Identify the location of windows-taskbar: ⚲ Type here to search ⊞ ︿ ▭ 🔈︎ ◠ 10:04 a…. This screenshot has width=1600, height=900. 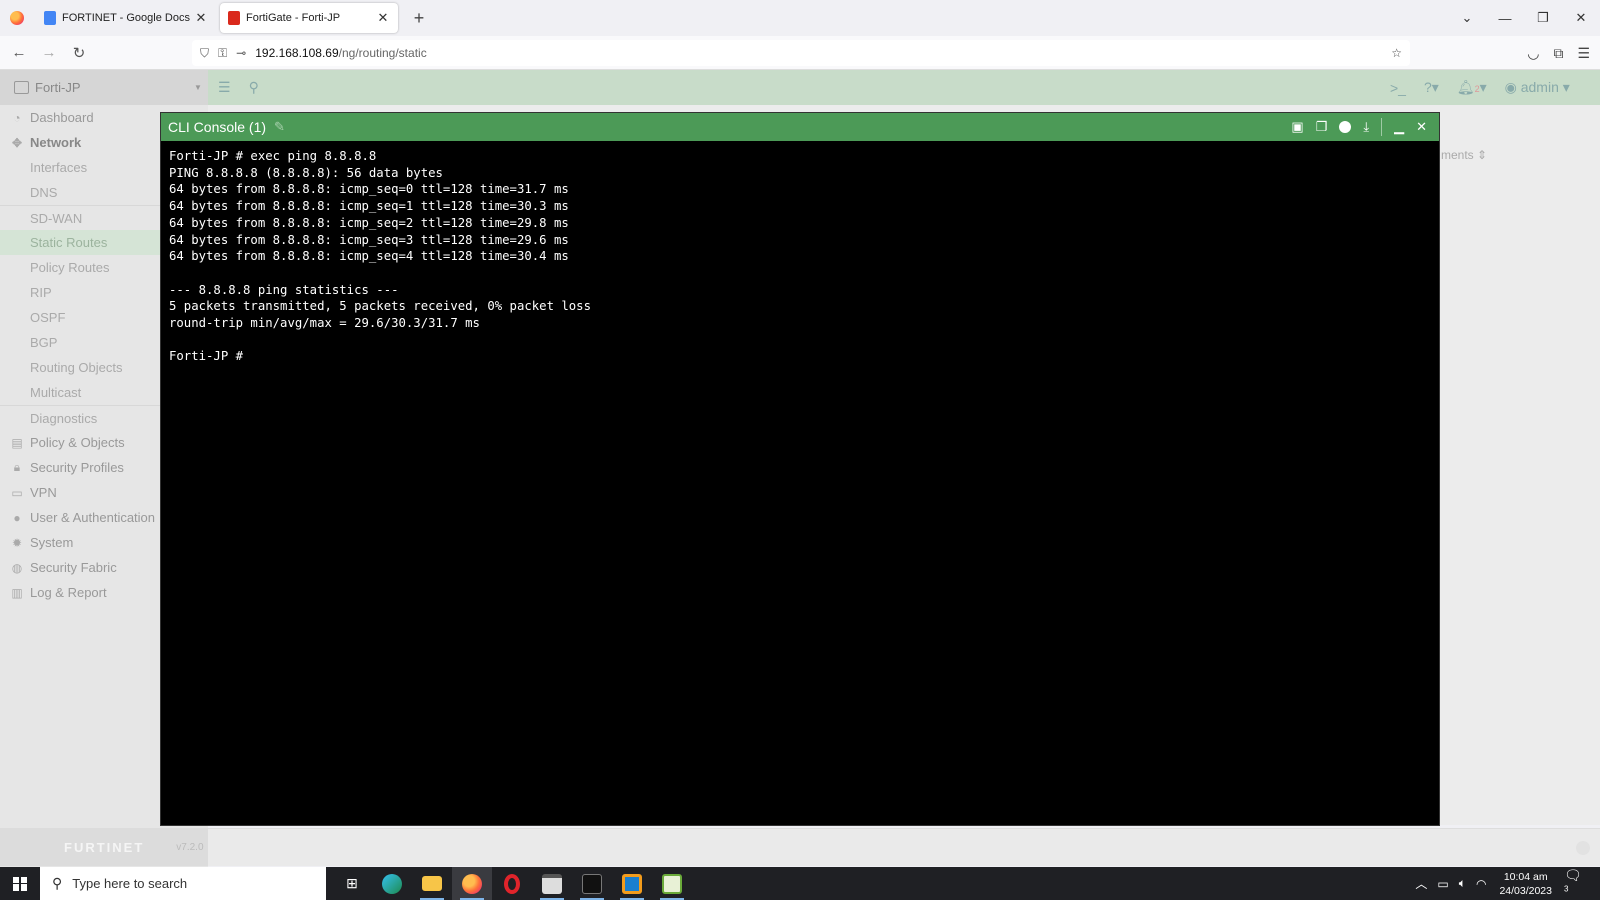
(800, 883).